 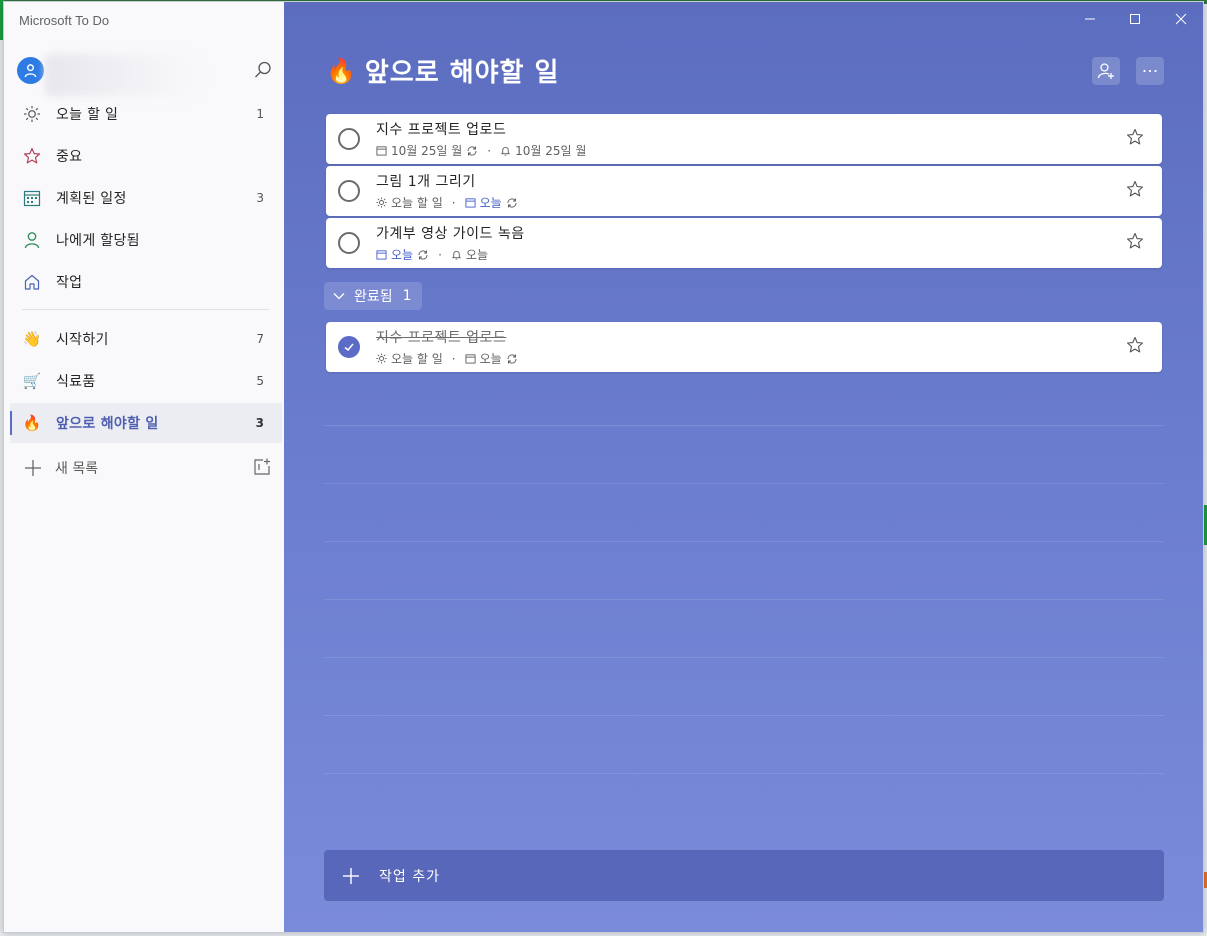 What do you see at coordinates (122, 75) in the screenshot?
I see `account-name-blurred` at bounding box center [122, 75].